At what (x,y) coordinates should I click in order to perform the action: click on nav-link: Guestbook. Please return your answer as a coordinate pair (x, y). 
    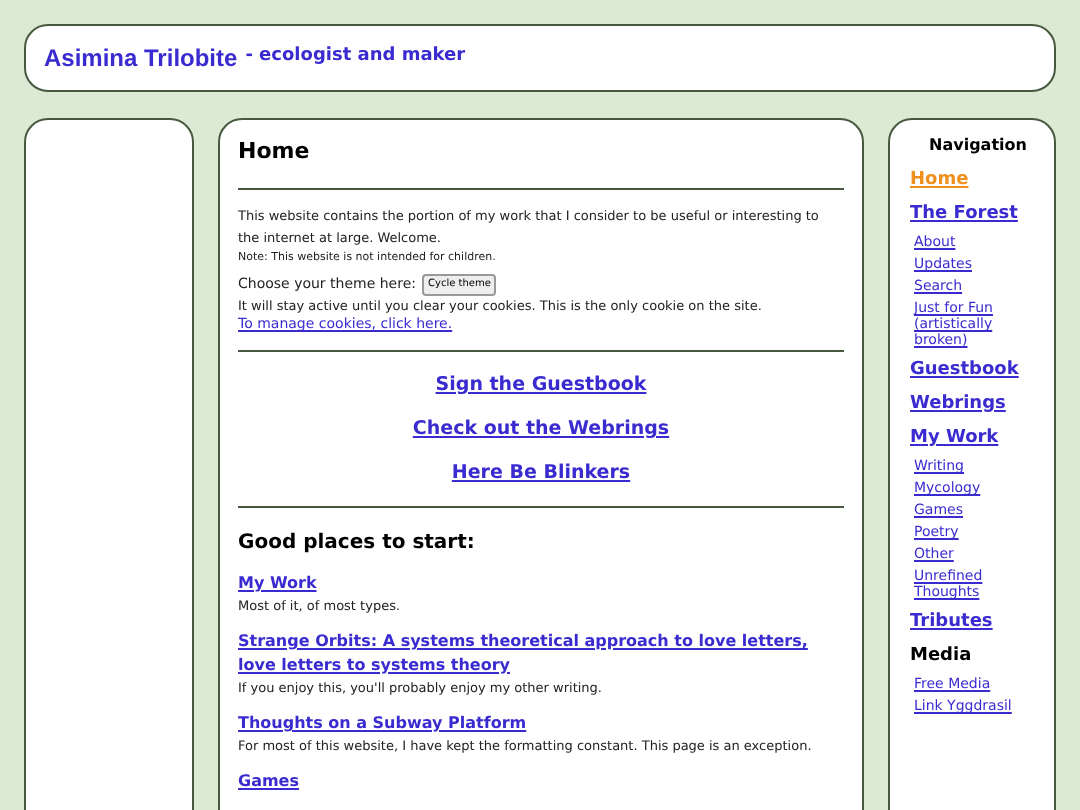
    Looking at the image, I should click on (978, 371).